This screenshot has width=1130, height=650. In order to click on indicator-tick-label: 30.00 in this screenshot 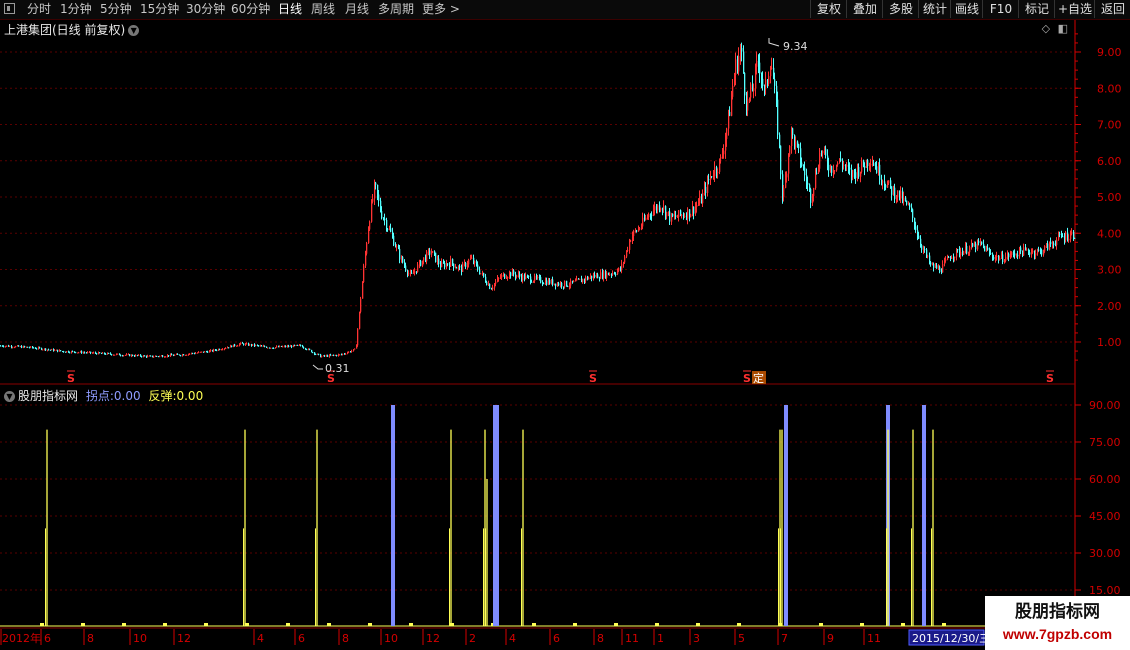, I will do `click(1105, 553)`.